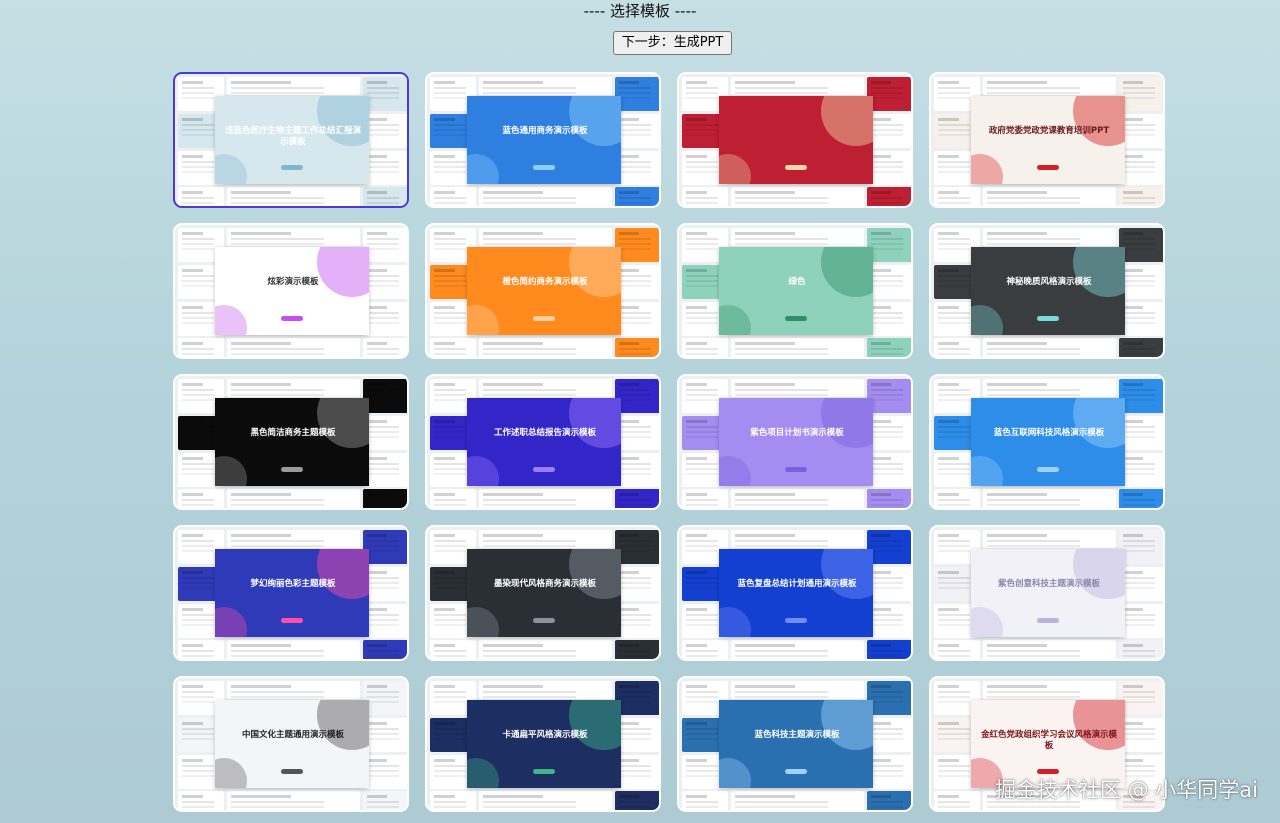  I want to click on template-cover-preview: 蓝色科技主题演示模板, so click(796, 744).